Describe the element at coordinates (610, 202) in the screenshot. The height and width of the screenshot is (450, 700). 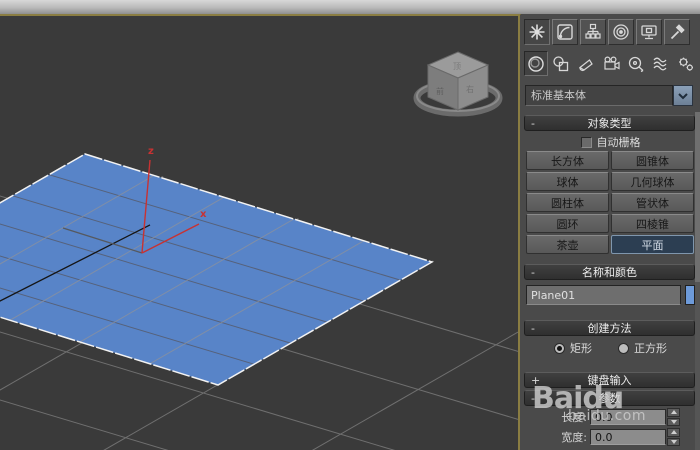
I see `primitive-buttons: 长方体 圆锥体 球体 几何球体 圆柱体 管状体 圆环 四棱锥 茶壶 平面` at that location.